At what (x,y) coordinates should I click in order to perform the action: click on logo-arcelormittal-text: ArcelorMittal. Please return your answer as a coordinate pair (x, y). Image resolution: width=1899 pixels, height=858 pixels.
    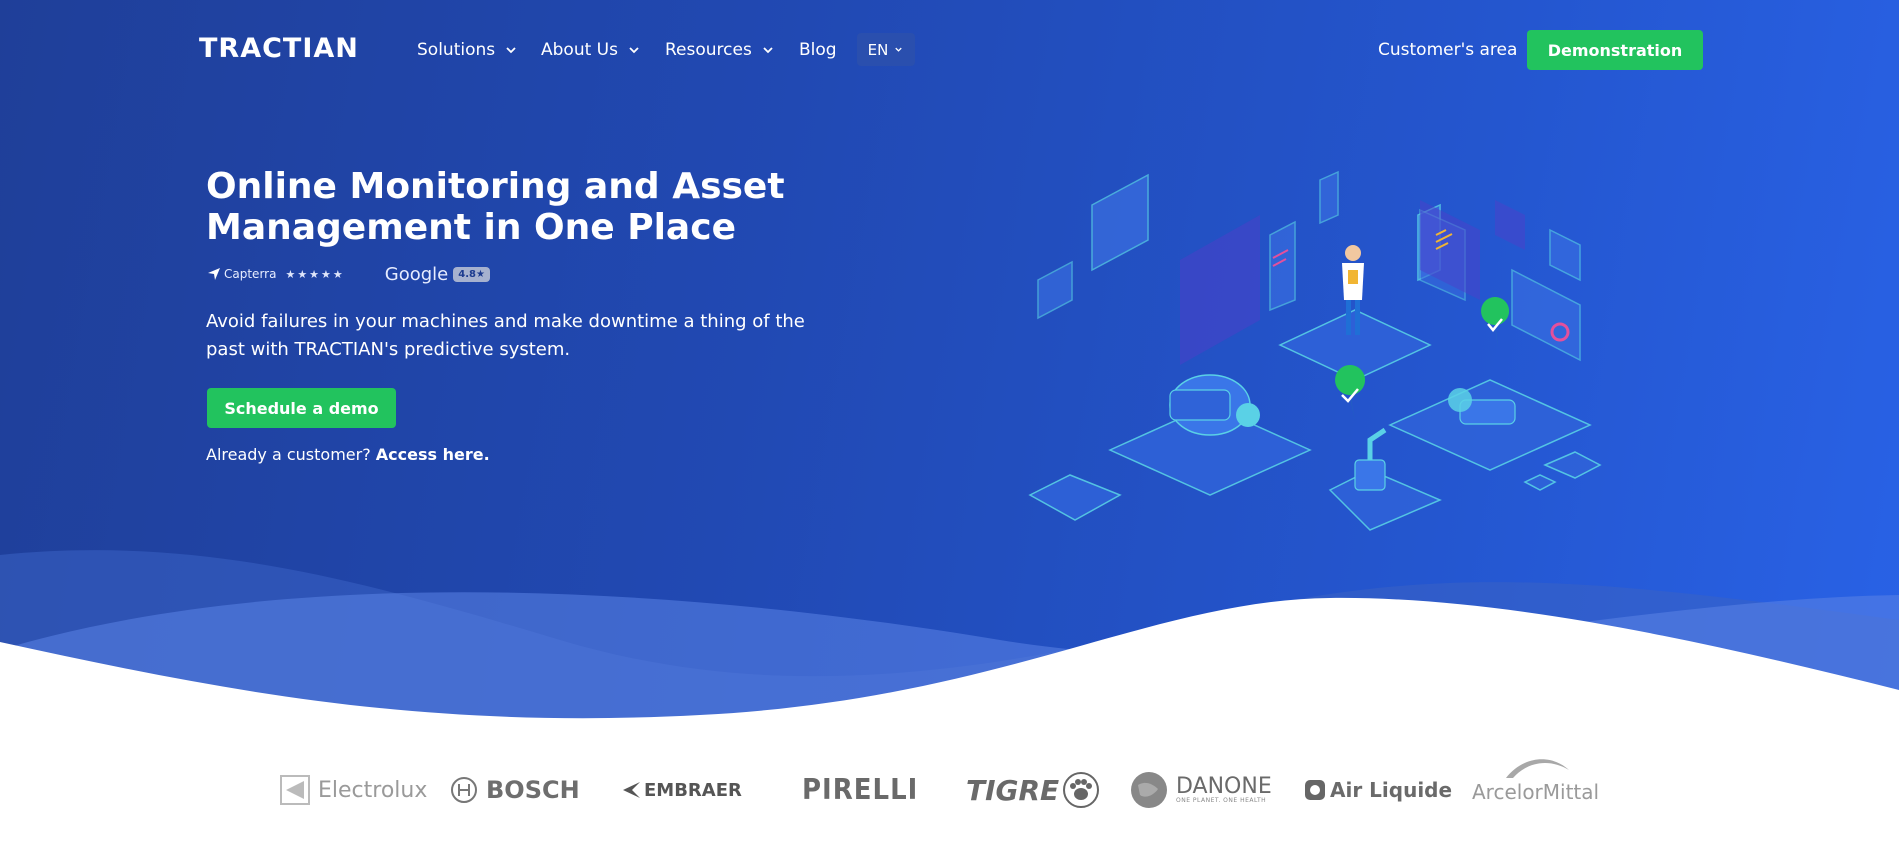
    Looking at the image, I should click on (1536, 792).